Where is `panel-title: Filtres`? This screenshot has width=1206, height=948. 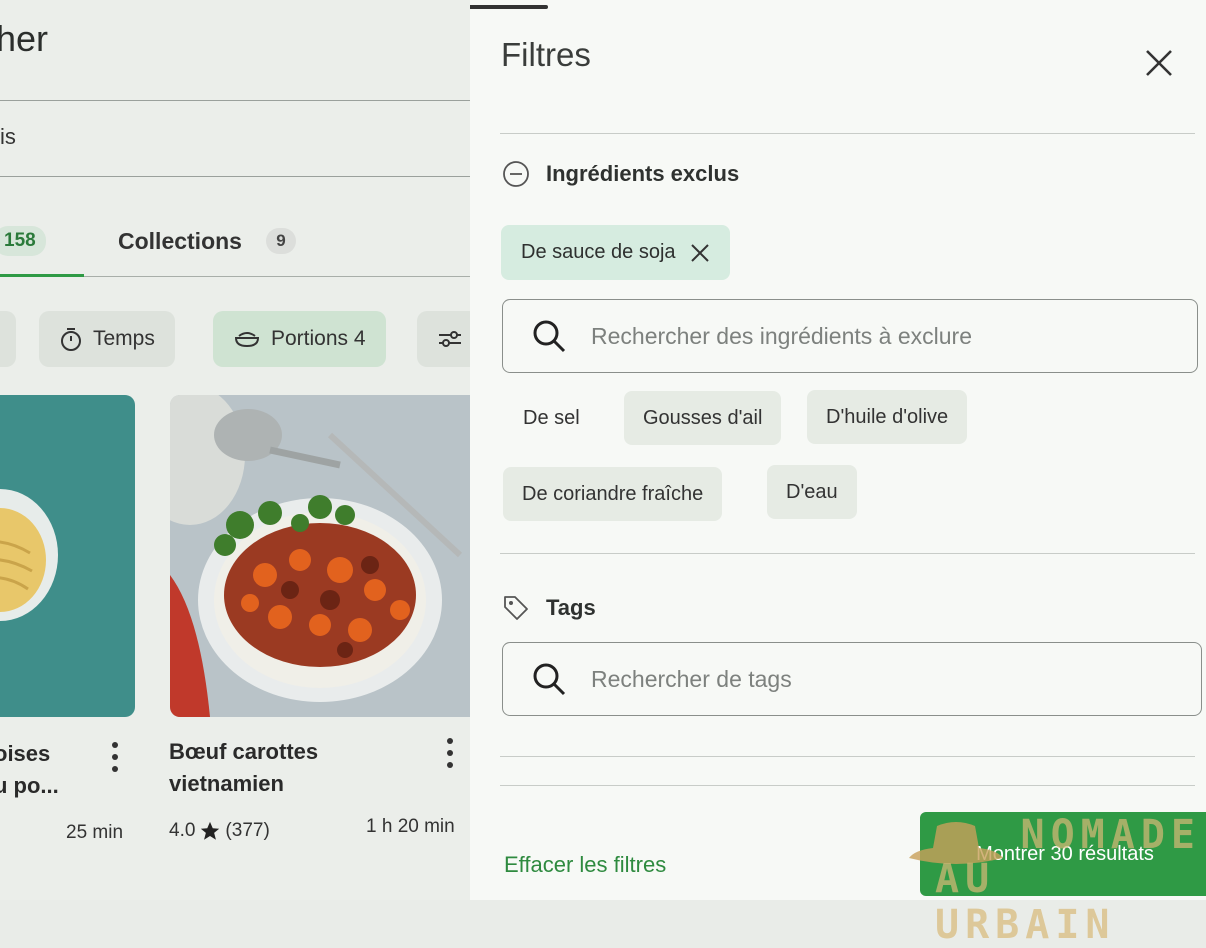
panel-title: Filtres is located at coordinates (546, 54).